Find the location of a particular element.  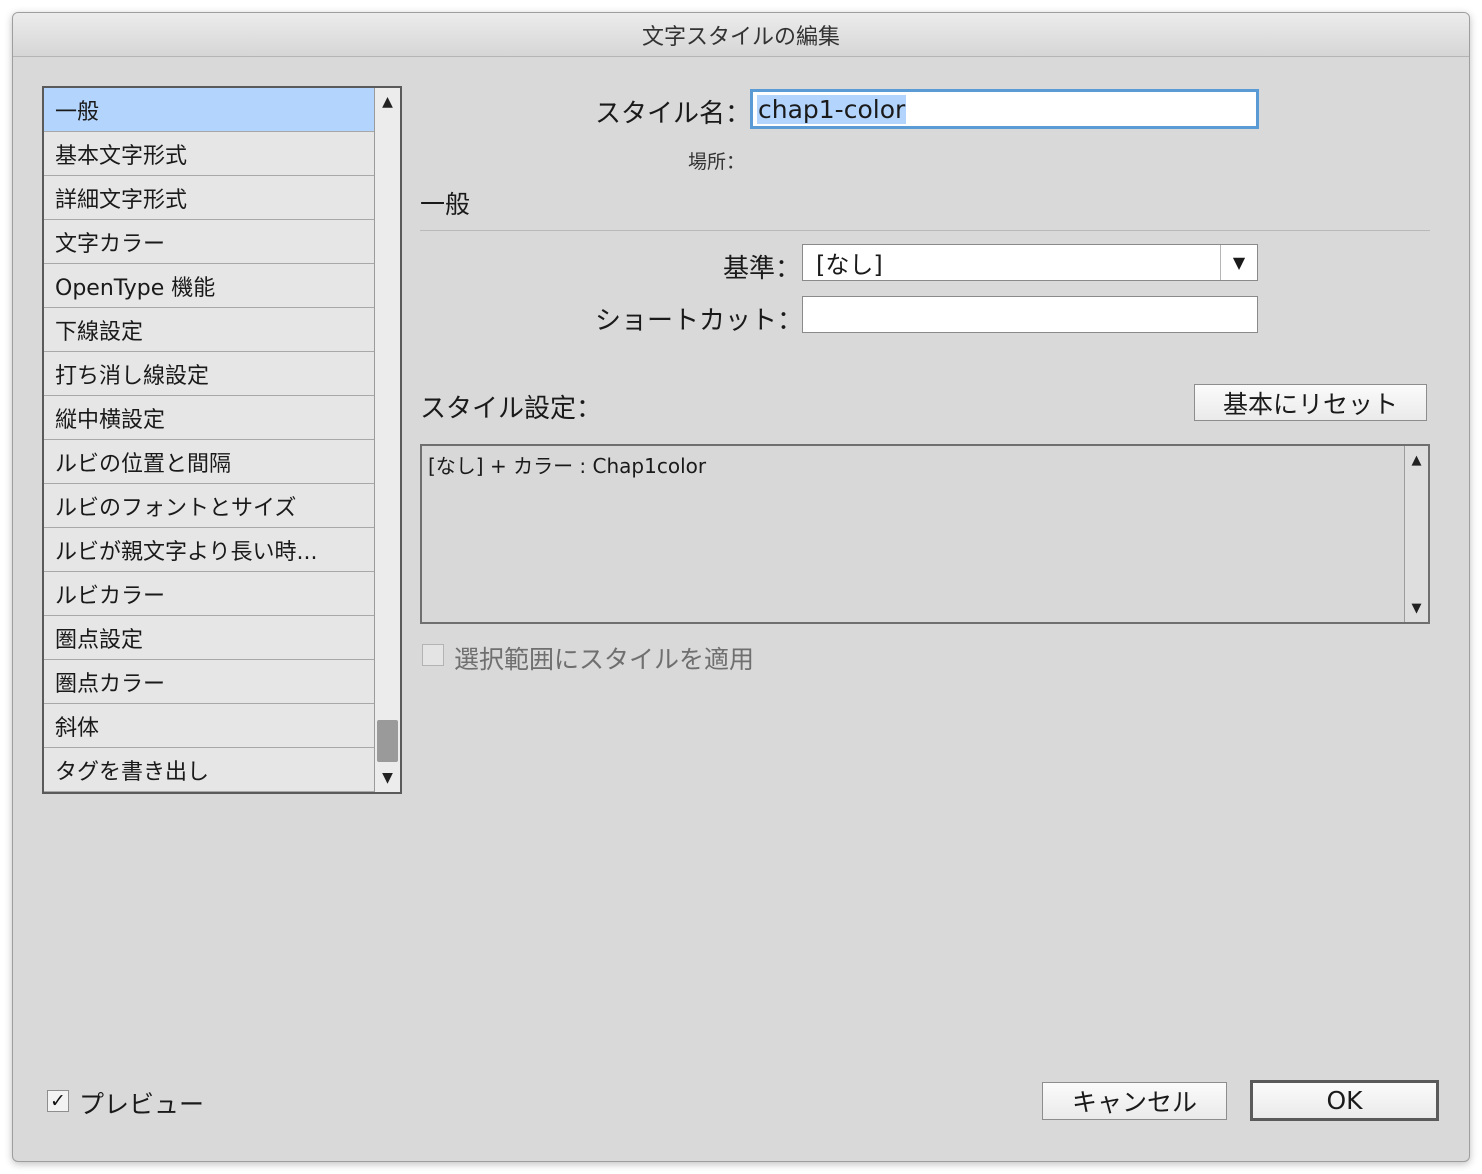

category-item: 打ち消し線設定 is located at coordinates (209, 374).